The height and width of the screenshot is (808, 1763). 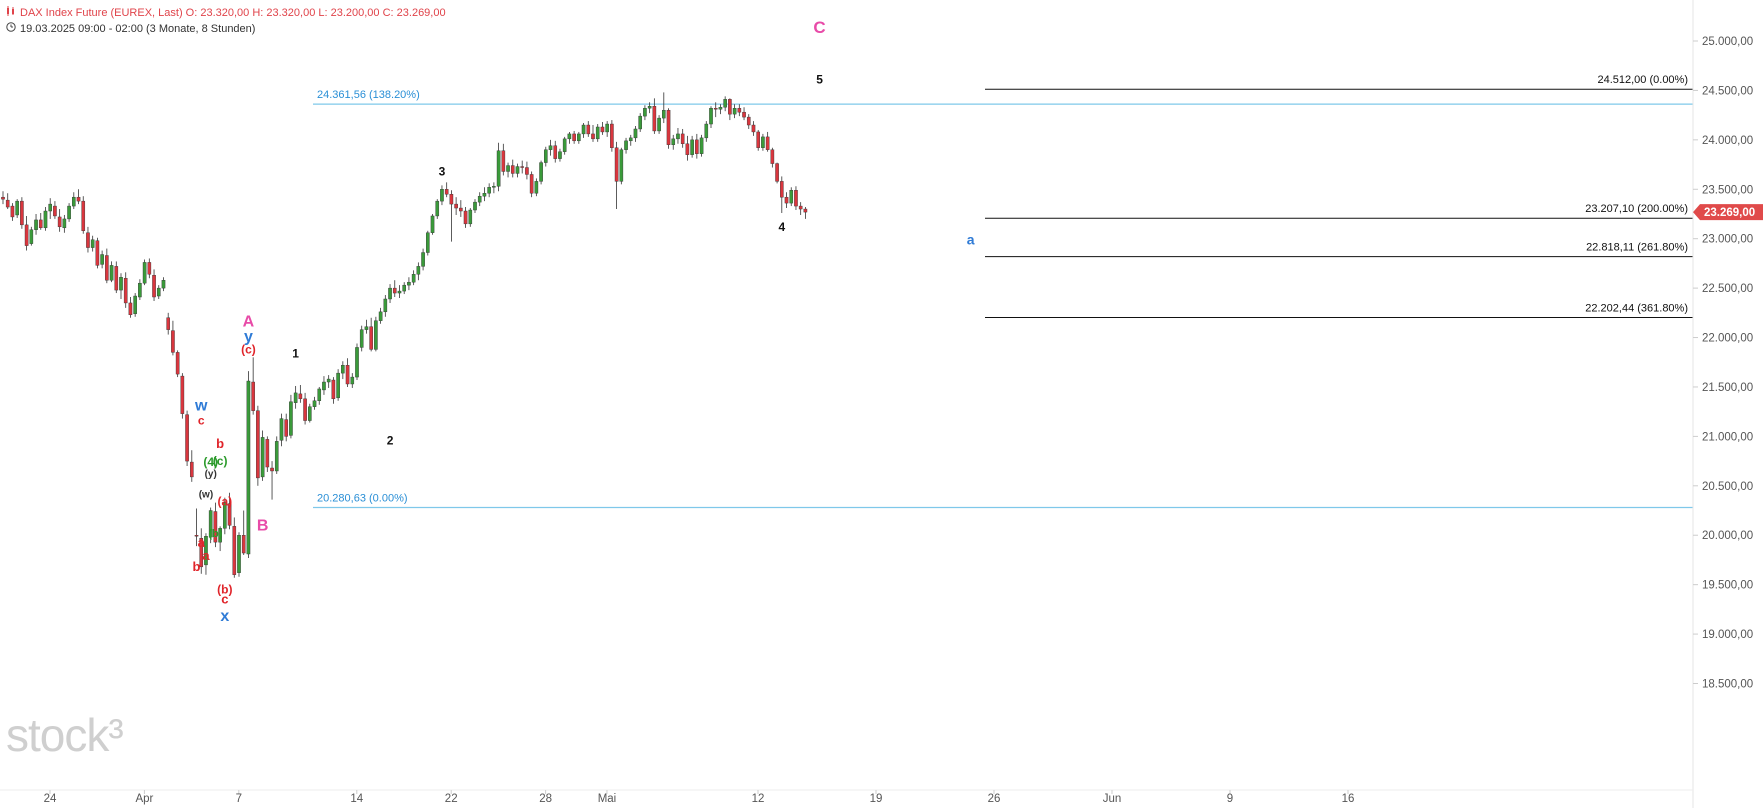 I want to click on x-tick-label: Jun, so click(x=1112, y=799).